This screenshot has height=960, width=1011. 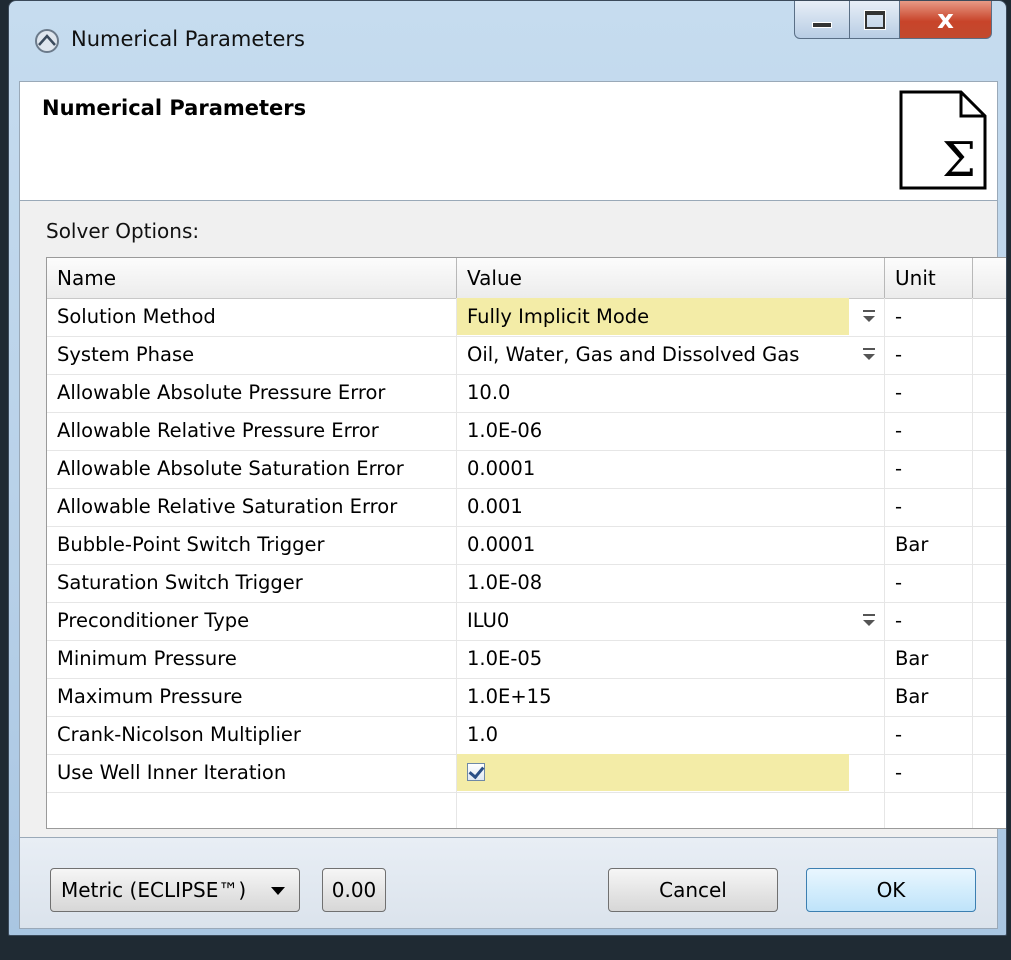 I want to click on param-value-checkbox-cell, so click(x=671, y=773).